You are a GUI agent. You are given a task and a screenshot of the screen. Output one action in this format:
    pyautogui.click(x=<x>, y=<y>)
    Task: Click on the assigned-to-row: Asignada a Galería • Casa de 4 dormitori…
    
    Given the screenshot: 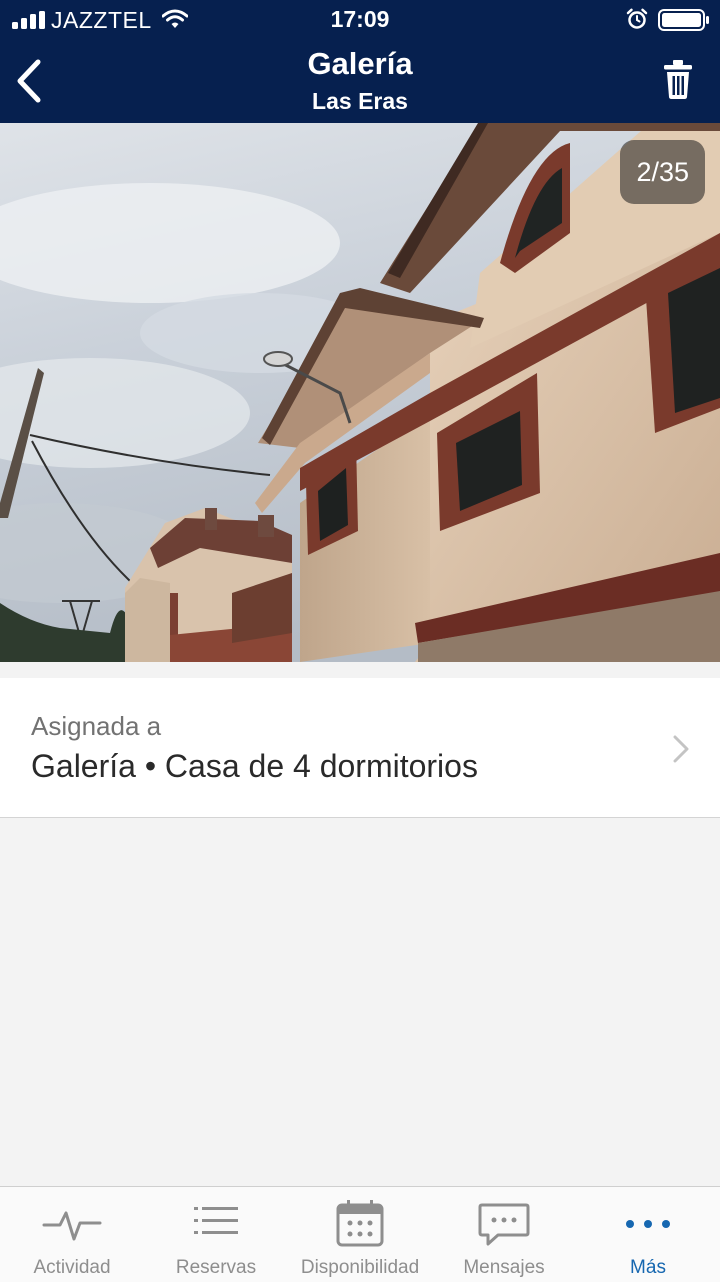 What is the action you would take?
    pyautogui.click(x=360, y=748)
    